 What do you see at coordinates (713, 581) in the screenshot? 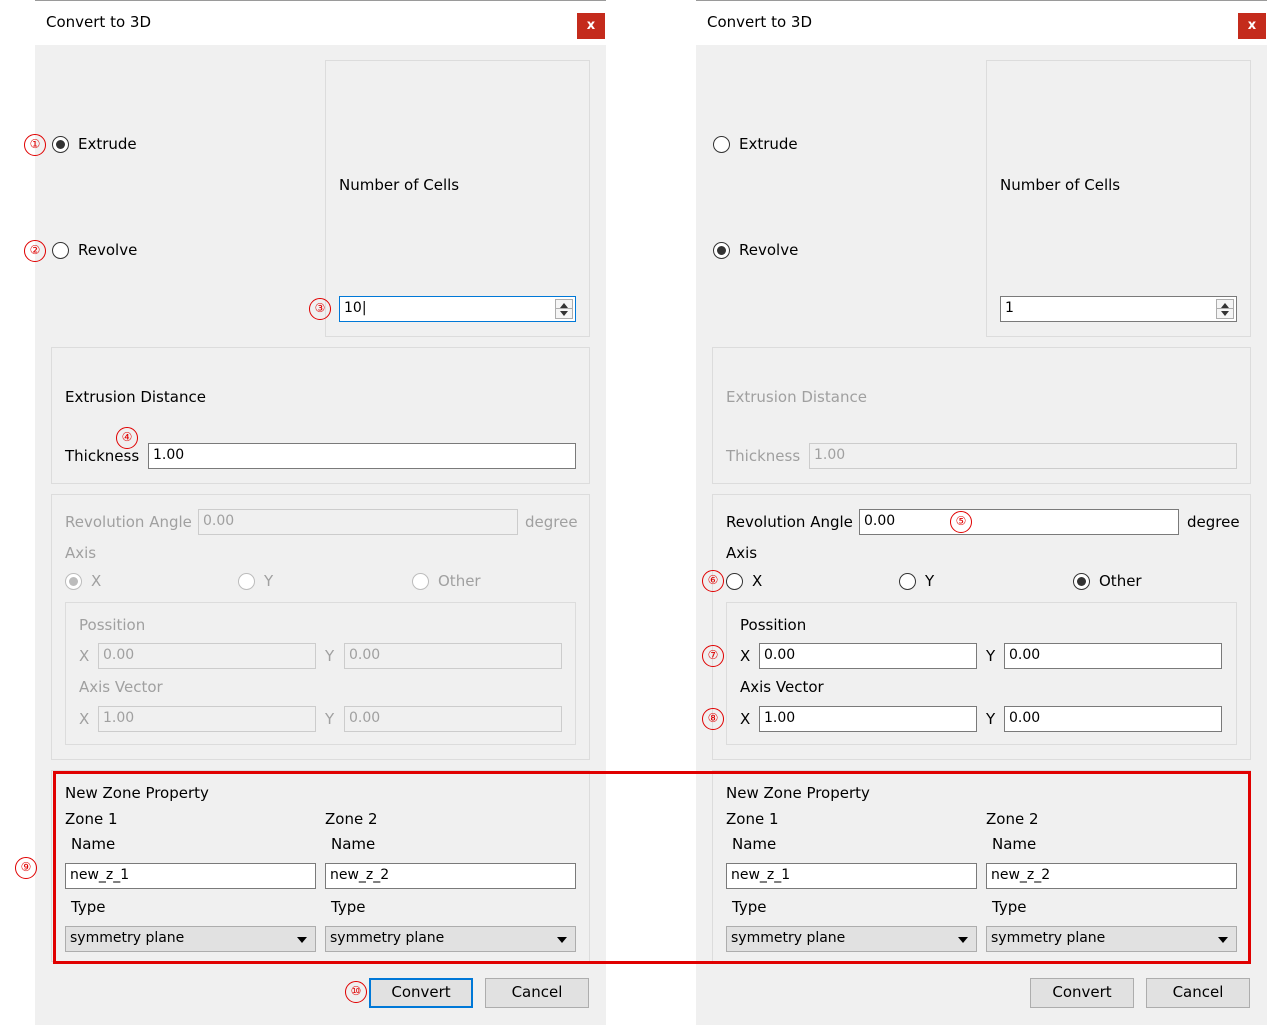
I see `marker-6: ⑥` at bounding box center [713, 581].